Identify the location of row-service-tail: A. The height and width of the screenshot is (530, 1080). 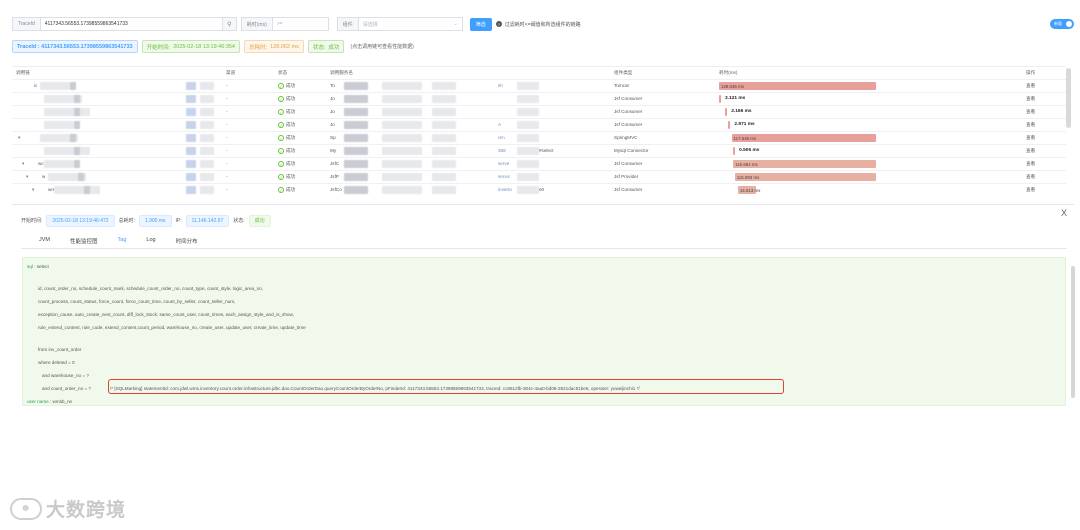
(500, 124).